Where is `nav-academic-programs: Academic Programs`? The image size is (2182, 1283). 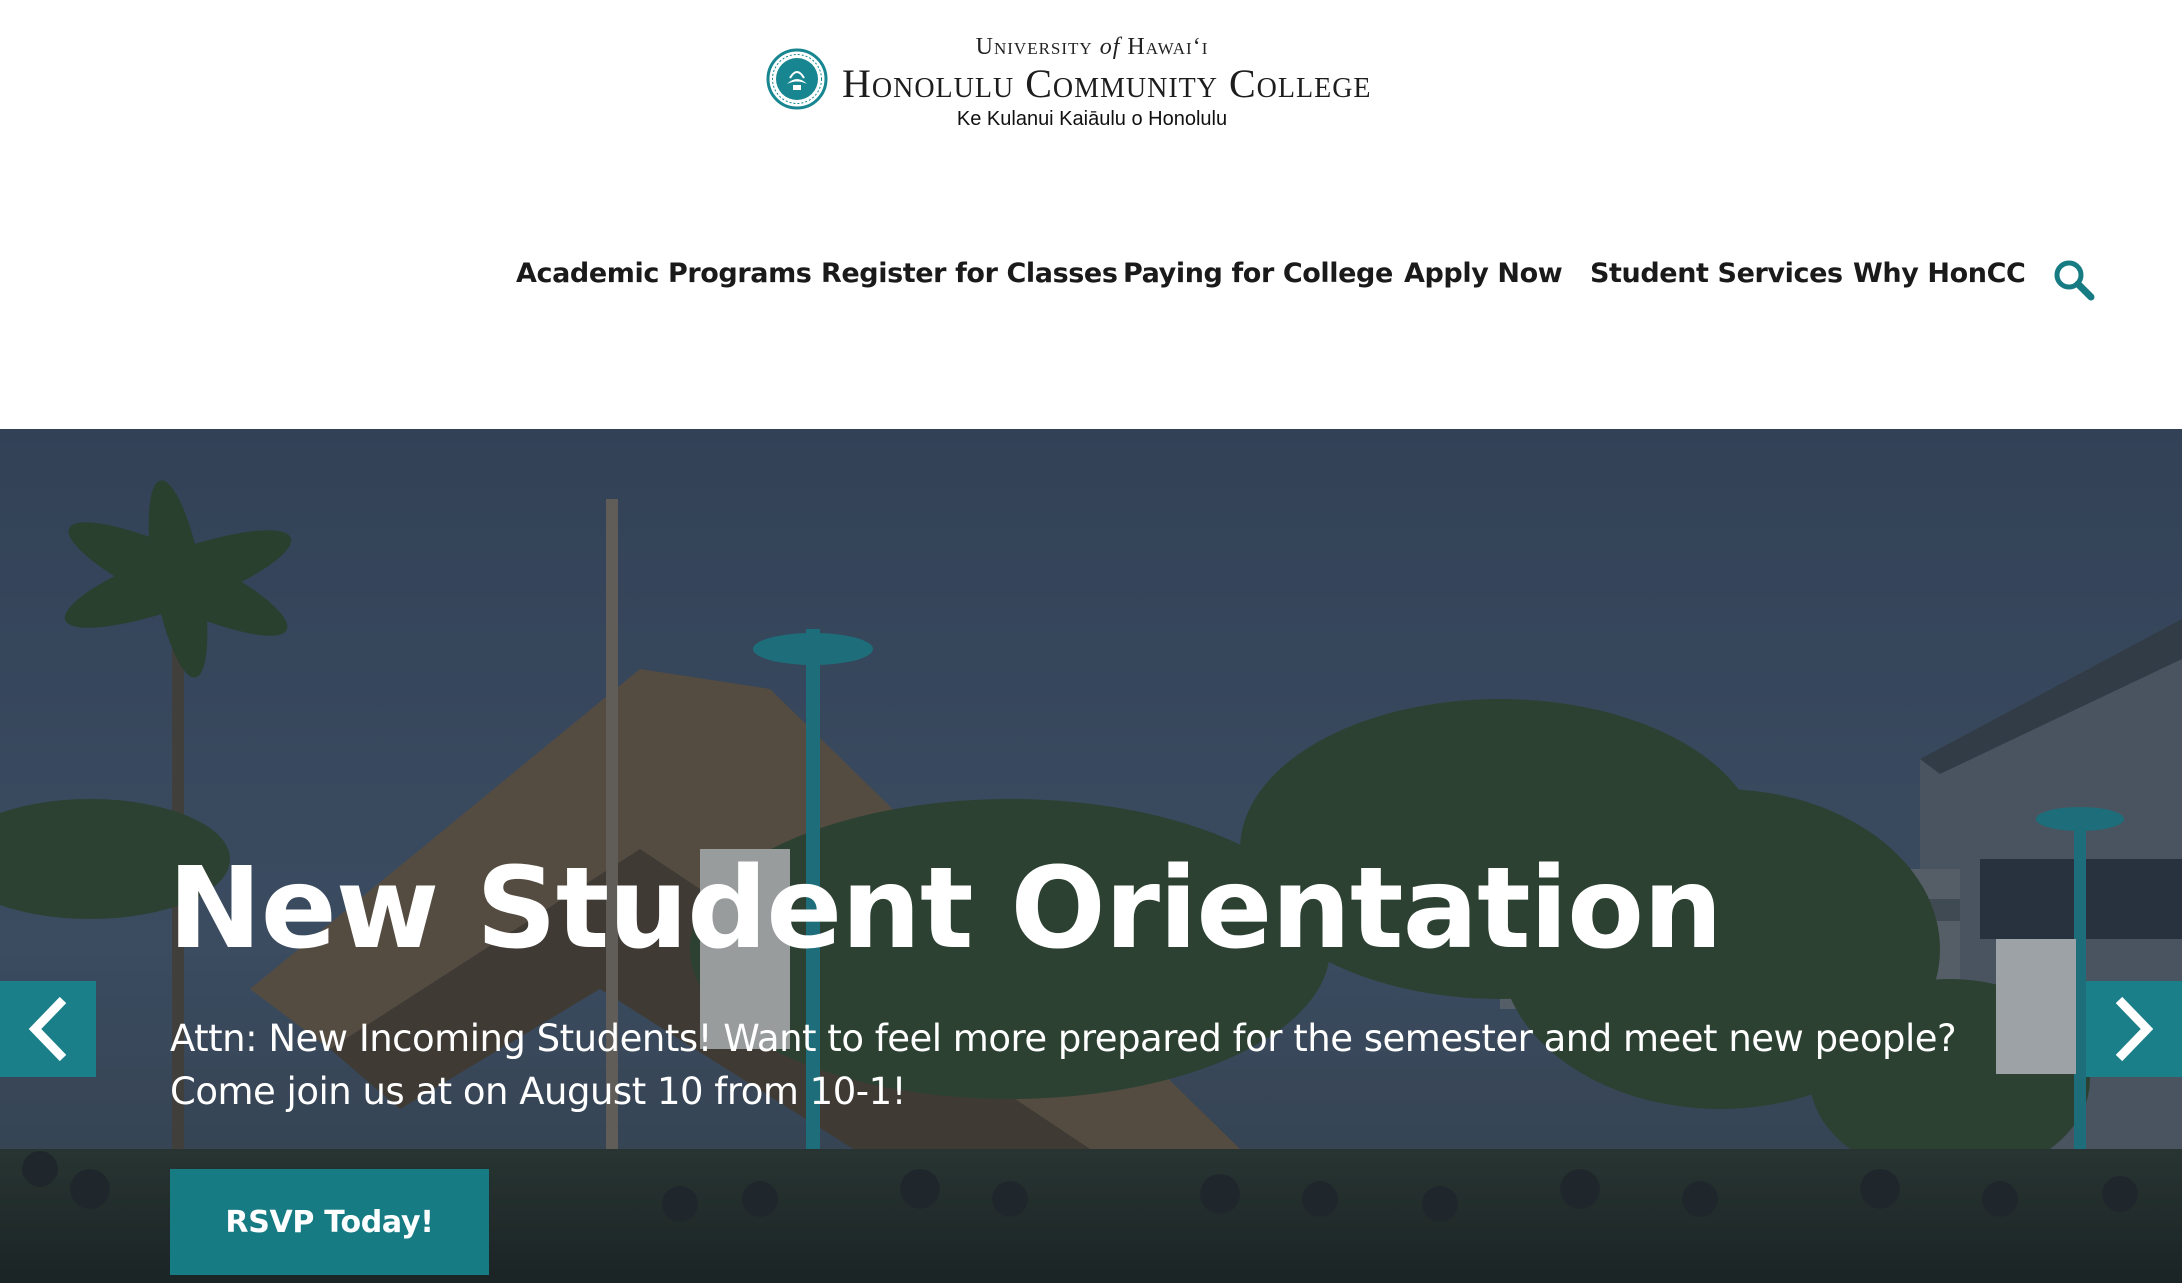
nav-academic-programs: Academic Programs is located at coordinates (664, 273).